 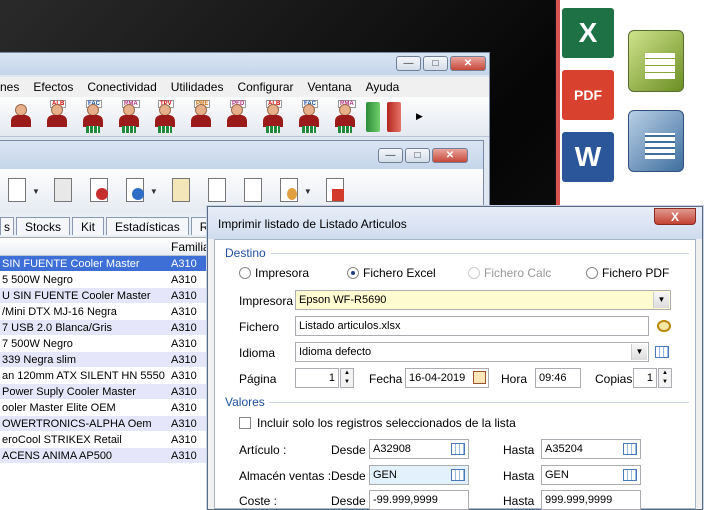 I want to click on coste-hasta-input: 999.999,9999, so click(x=591, y=500).